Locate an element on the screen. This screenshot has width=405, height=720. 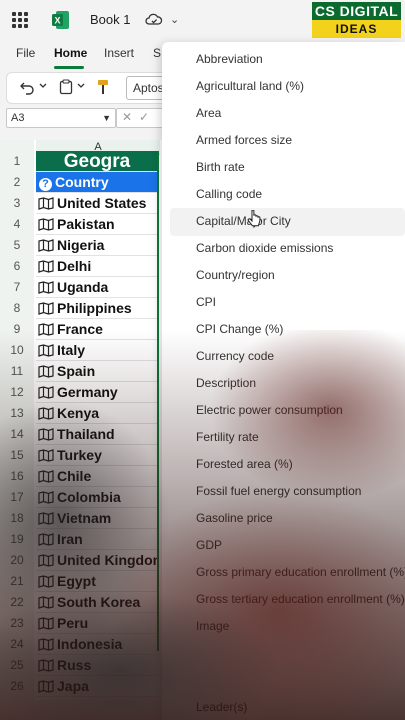
dropdown-item: CPI Change (%) is located at coordinates (239, 329).